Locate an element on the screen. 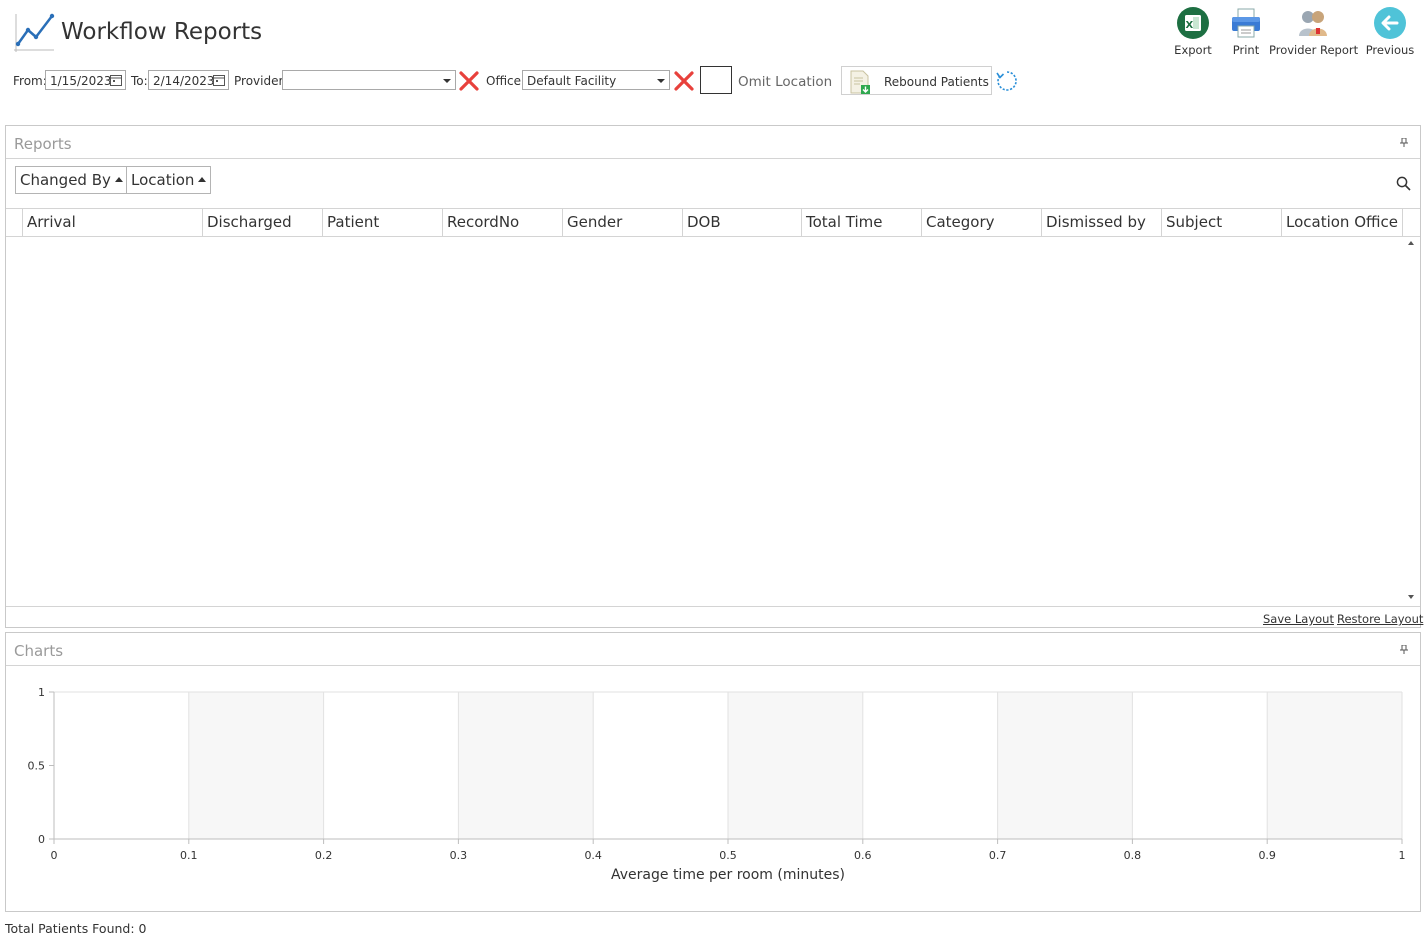 Image resolution: width=1424 pixels, height=939 pixels. office-label: Office: is located at coordinates (506, 81).